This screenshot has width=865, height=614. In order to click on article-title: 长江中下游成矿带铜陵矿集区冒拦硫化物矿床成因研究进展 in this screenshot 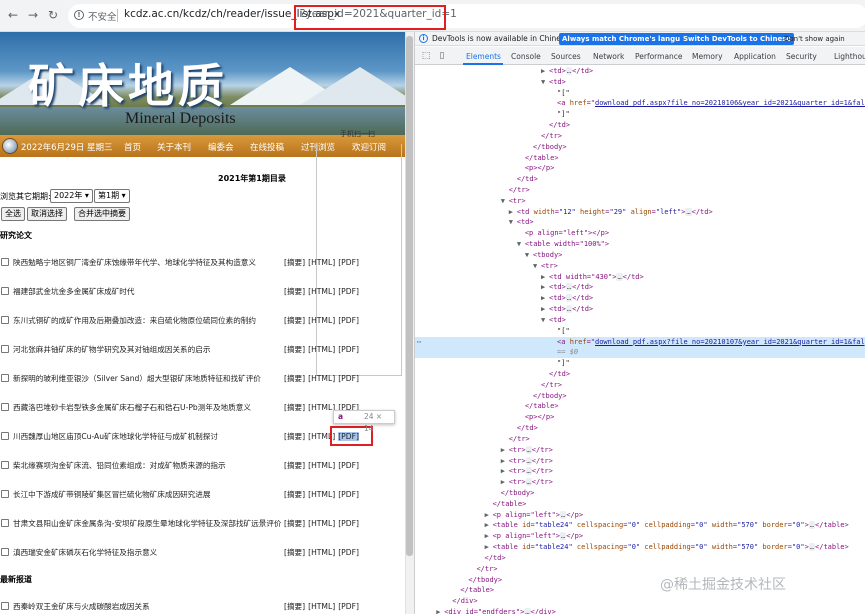, I will do `click(111, 494)`.